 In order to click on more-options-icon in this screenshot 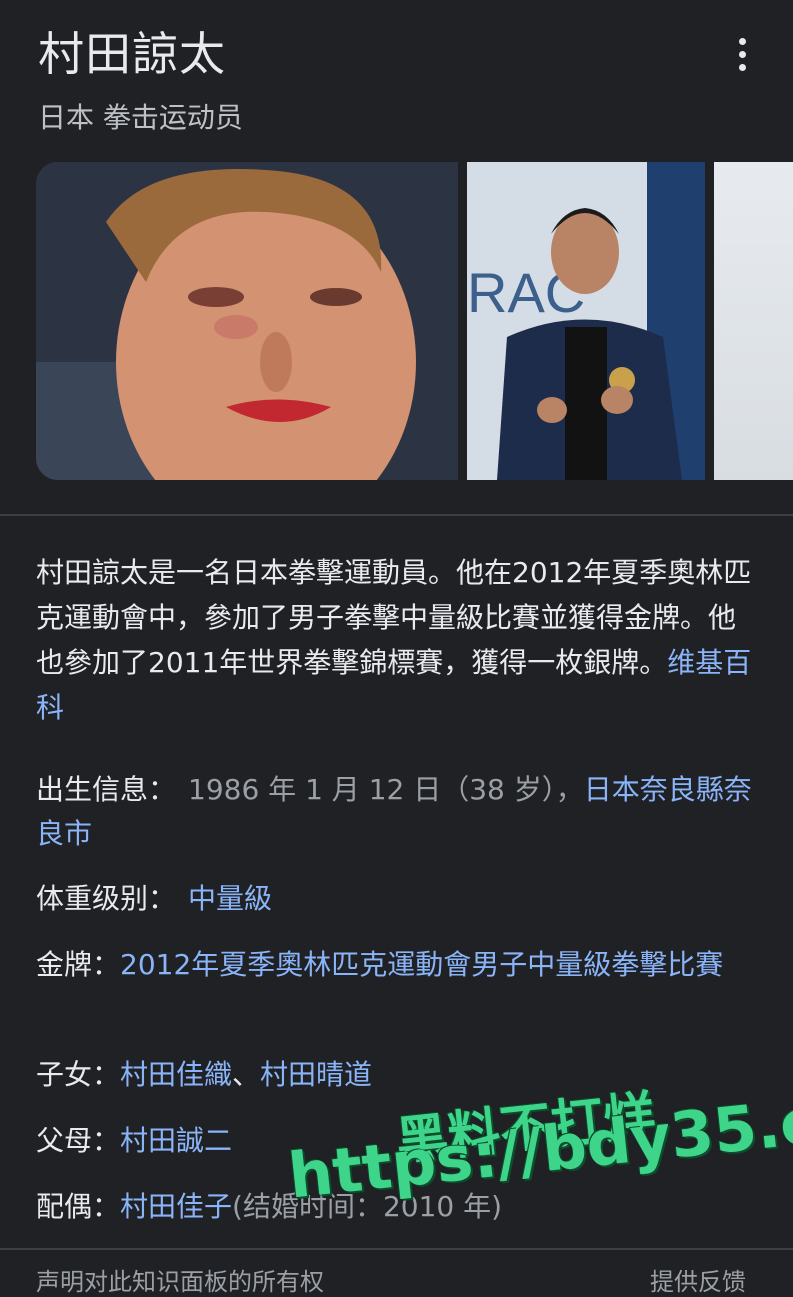, I will do `click(742, 54)`.